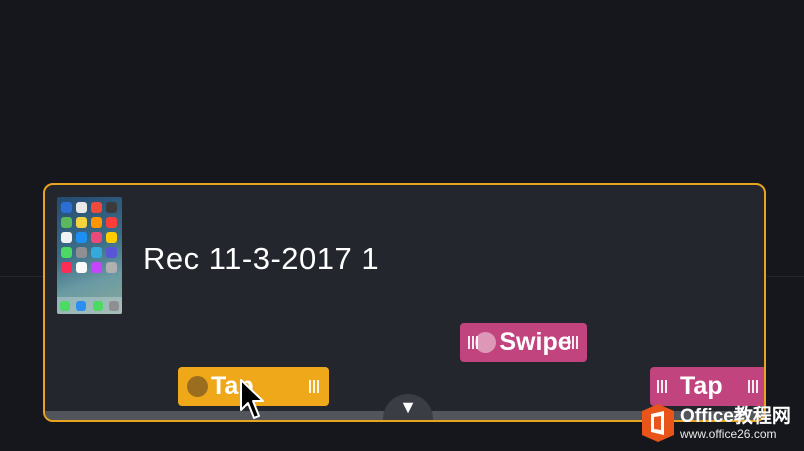 The height and width of the screenshot is (451, 804). I want to click on gesture-label: Swipe, so click(535, 342).